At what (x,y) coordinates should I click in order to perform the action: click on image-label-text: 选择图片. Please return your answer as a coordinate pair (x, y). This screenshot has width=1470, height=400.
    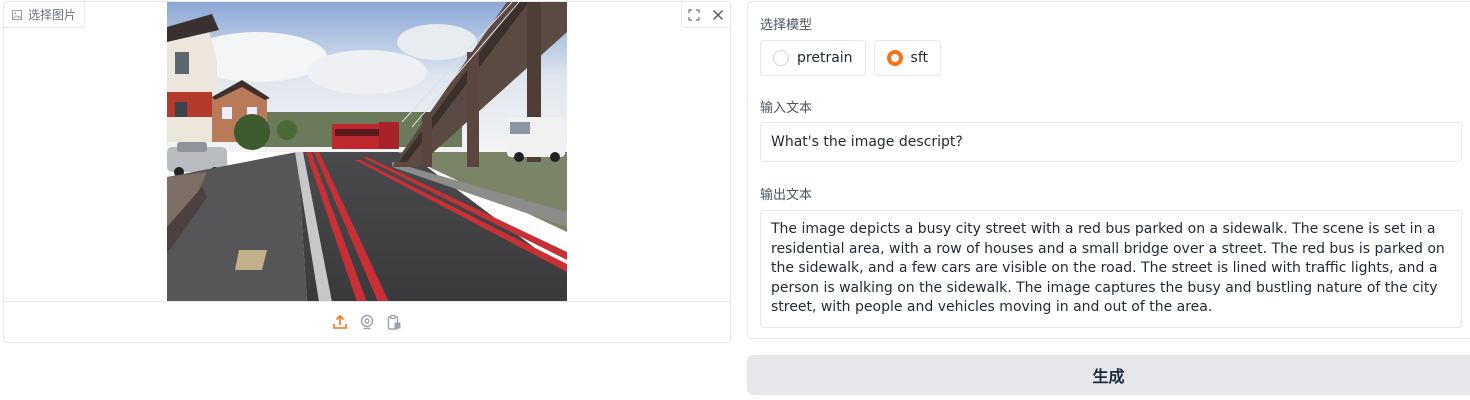
    Looking at the image, I should click on (52, 15).